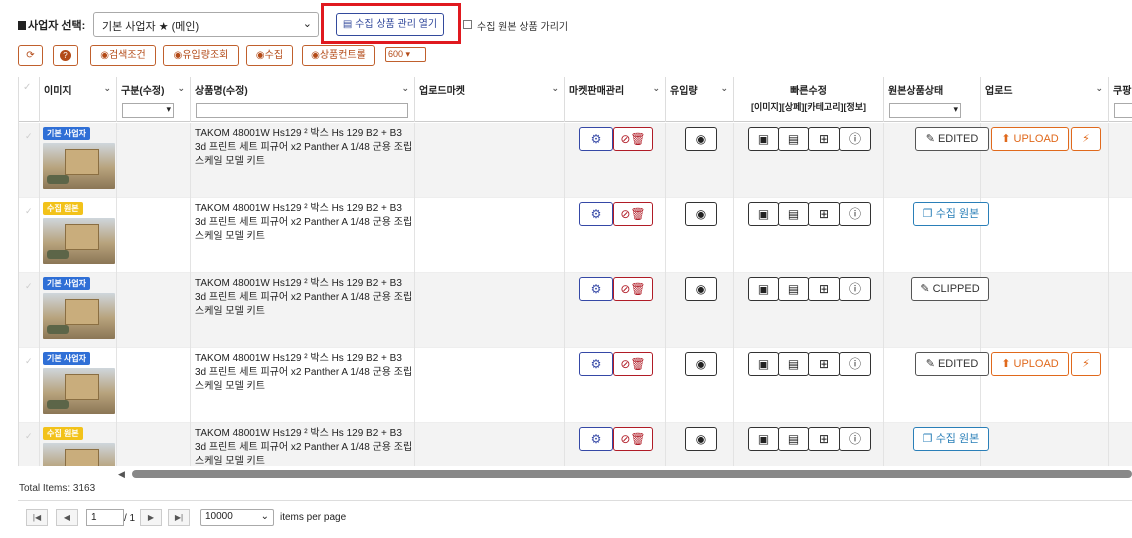 This screenshot has height=538, width=1132. Describe the element at coordinates (148, 110) in the screenshot. I see `category-filter-select: ▾` at that location.